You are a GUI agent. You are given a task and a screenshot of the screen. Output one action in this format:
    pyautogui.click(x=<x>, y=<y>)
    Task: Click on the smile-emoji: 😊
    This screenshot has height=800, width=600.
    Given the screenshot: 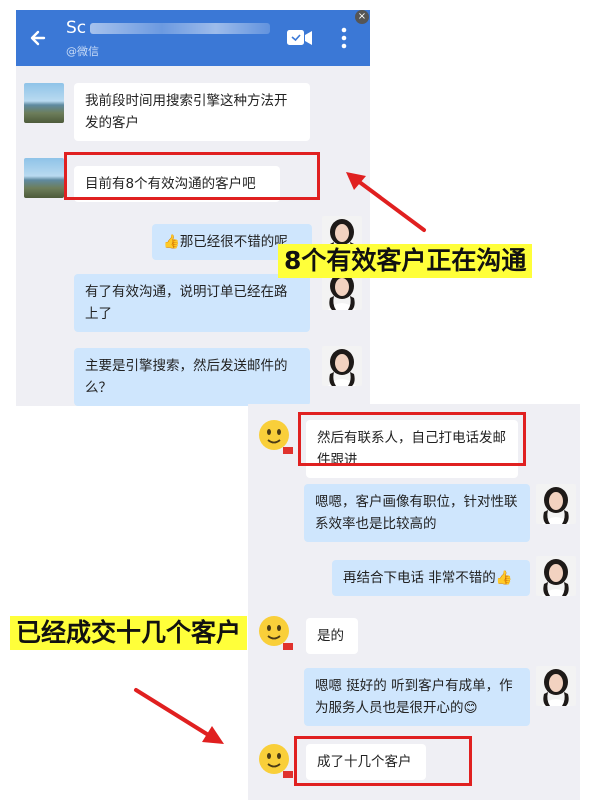 What is the action you would take?
    pyautogui.click(x=470, y=708)
    